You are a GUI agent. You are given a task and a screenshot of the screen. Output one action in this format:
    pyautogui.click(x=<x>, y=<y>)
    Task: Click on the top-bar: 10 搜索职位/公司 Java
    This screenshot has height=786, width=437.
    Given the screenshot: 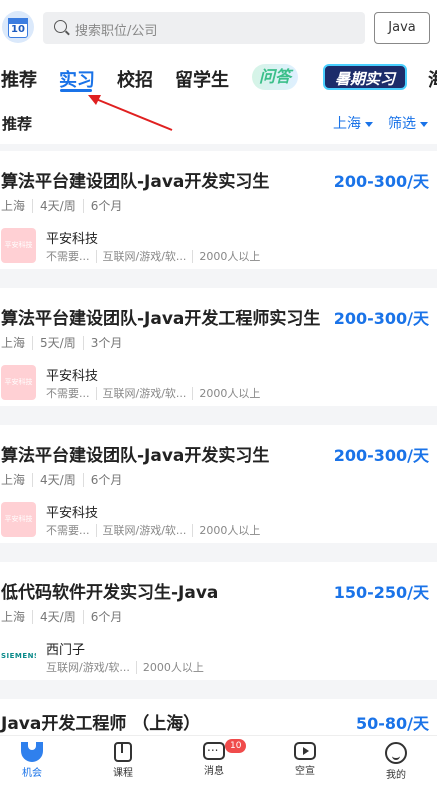 What is the action you would take?
    pyautogui.click(x=218, y=29)
    